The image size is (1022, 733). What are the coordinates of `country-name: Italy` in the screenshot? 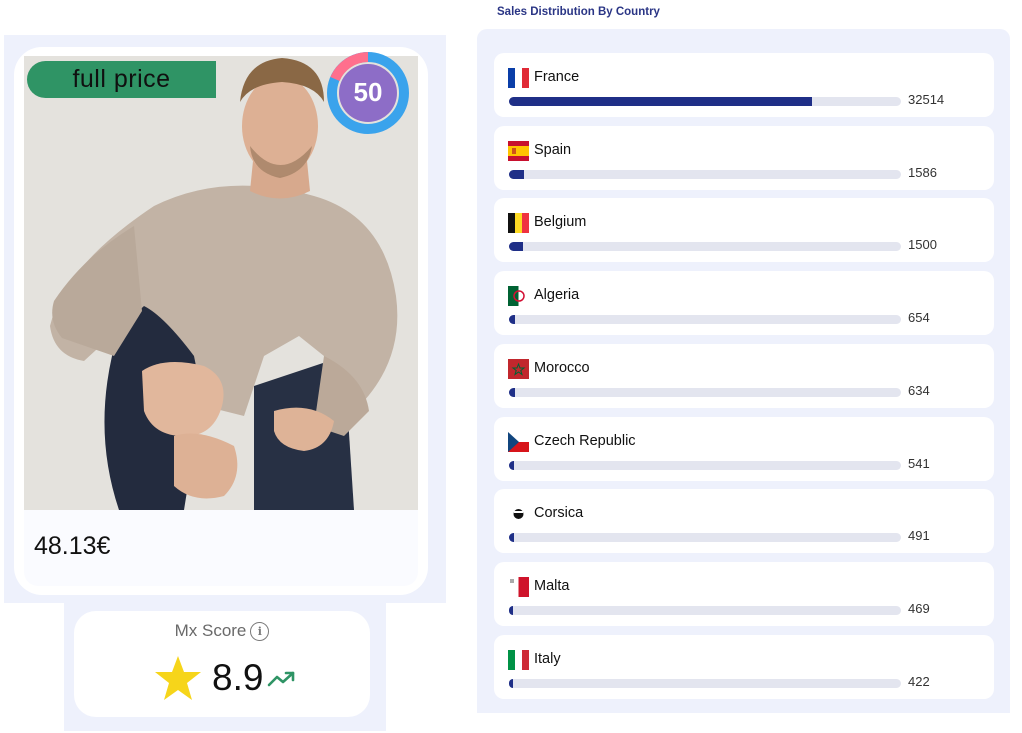 It's located at (547, 658).